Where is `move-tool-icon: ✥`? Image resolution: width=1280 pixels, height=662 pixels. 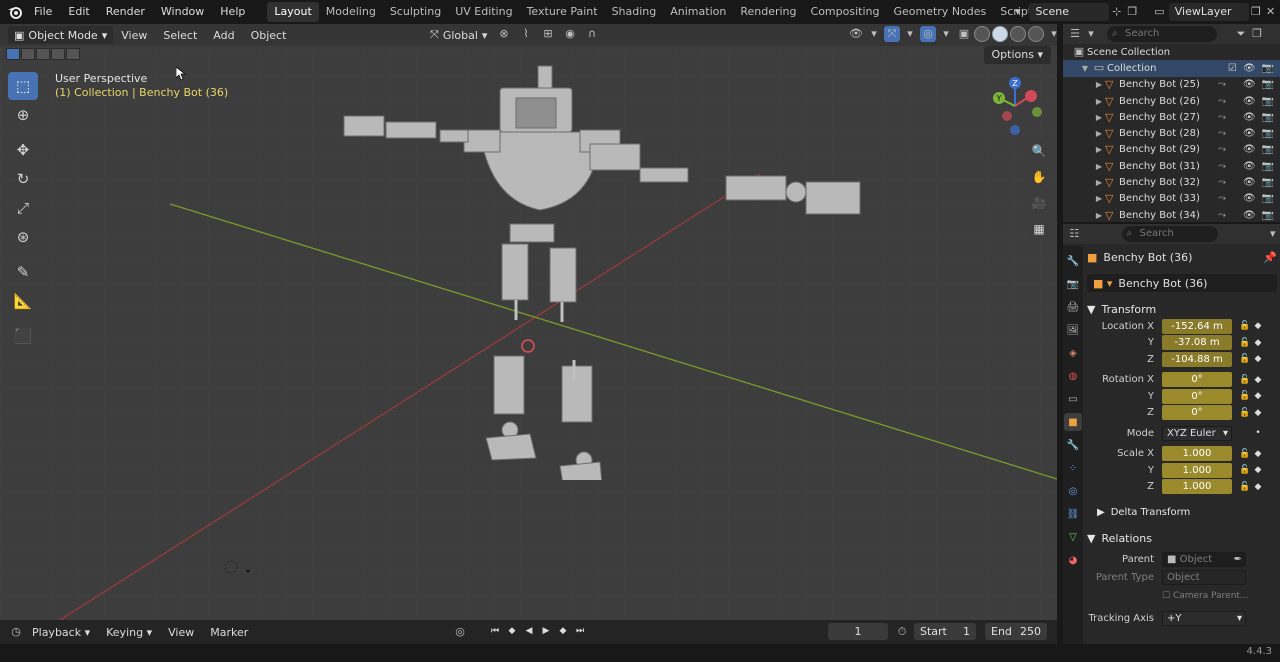 move-tool-icon: ✥ is located at coordinates (23, 150).